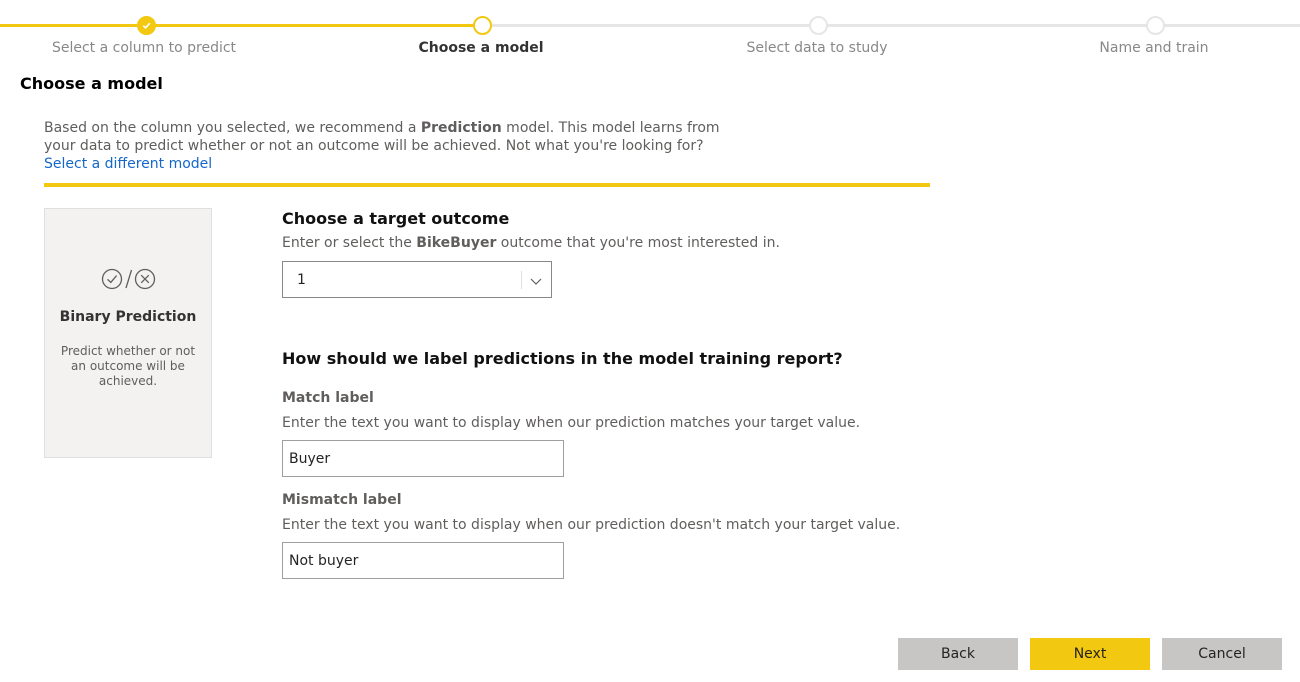 The image size is (1300, 682). What do you see at coordinates (818, 25) in the screenshot?
I see `step-3-pending-icon` at bounding box center [818, 25].